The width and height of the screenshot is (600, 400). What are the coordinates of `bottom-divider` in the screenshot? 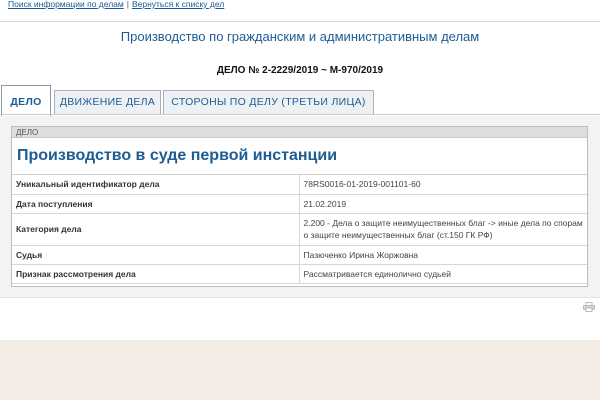 It's located at (300, 297).